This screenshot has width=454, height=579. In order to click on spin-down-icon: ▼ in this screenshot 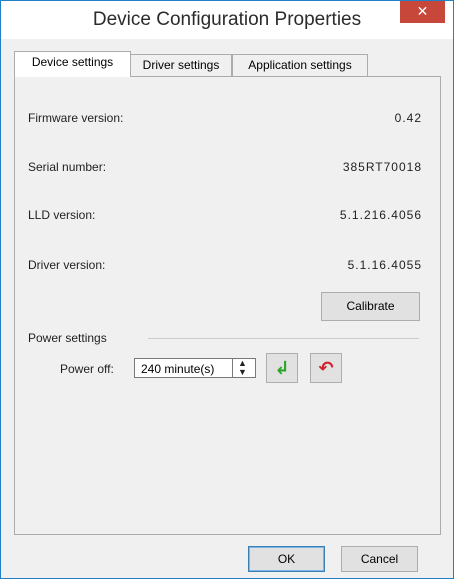, I will do `click(242, 372)`.